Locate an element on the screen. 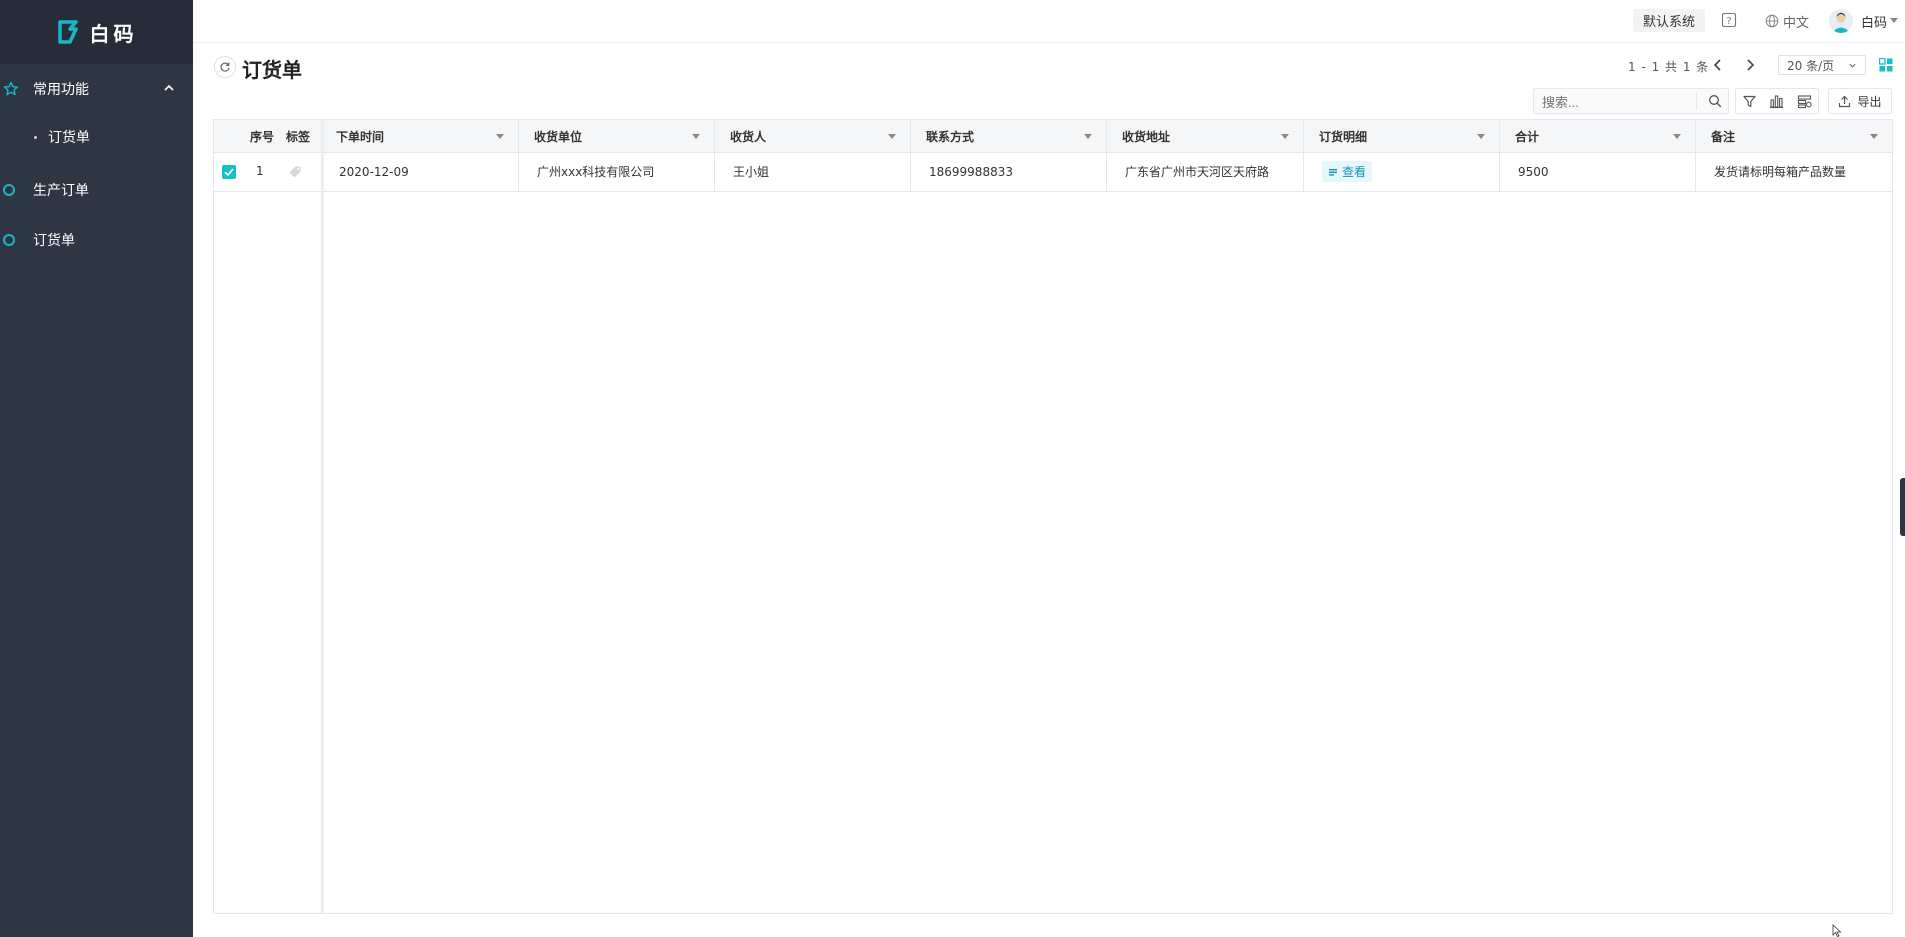  table-tools is located at coordinates (1777, 101).